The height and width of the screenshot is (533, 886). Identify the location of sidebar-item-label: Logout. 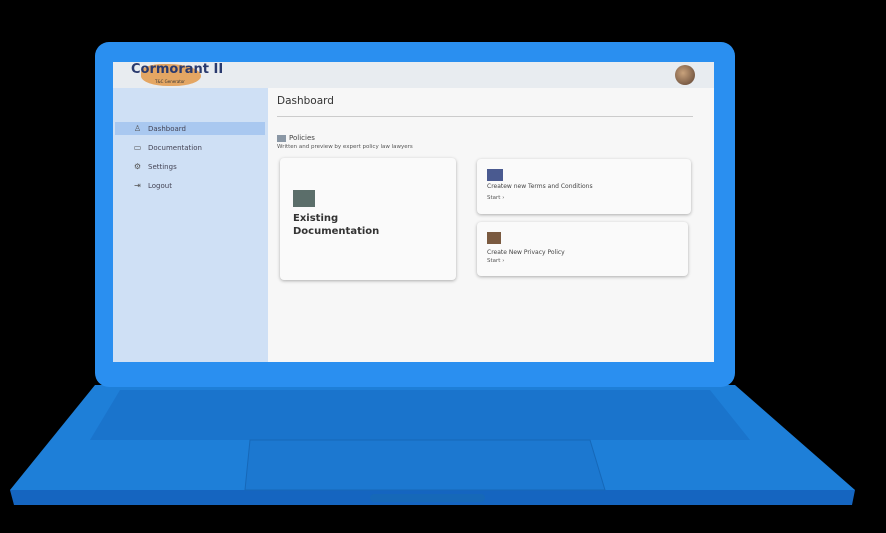
(160, 185).